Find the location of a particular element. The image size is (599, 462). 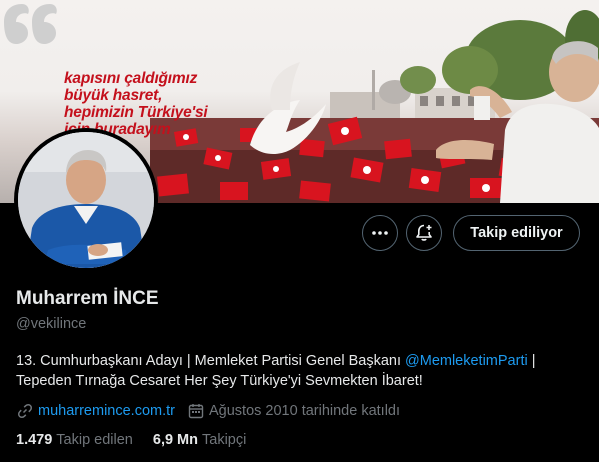

more-button is located at coordinates (380, 233).